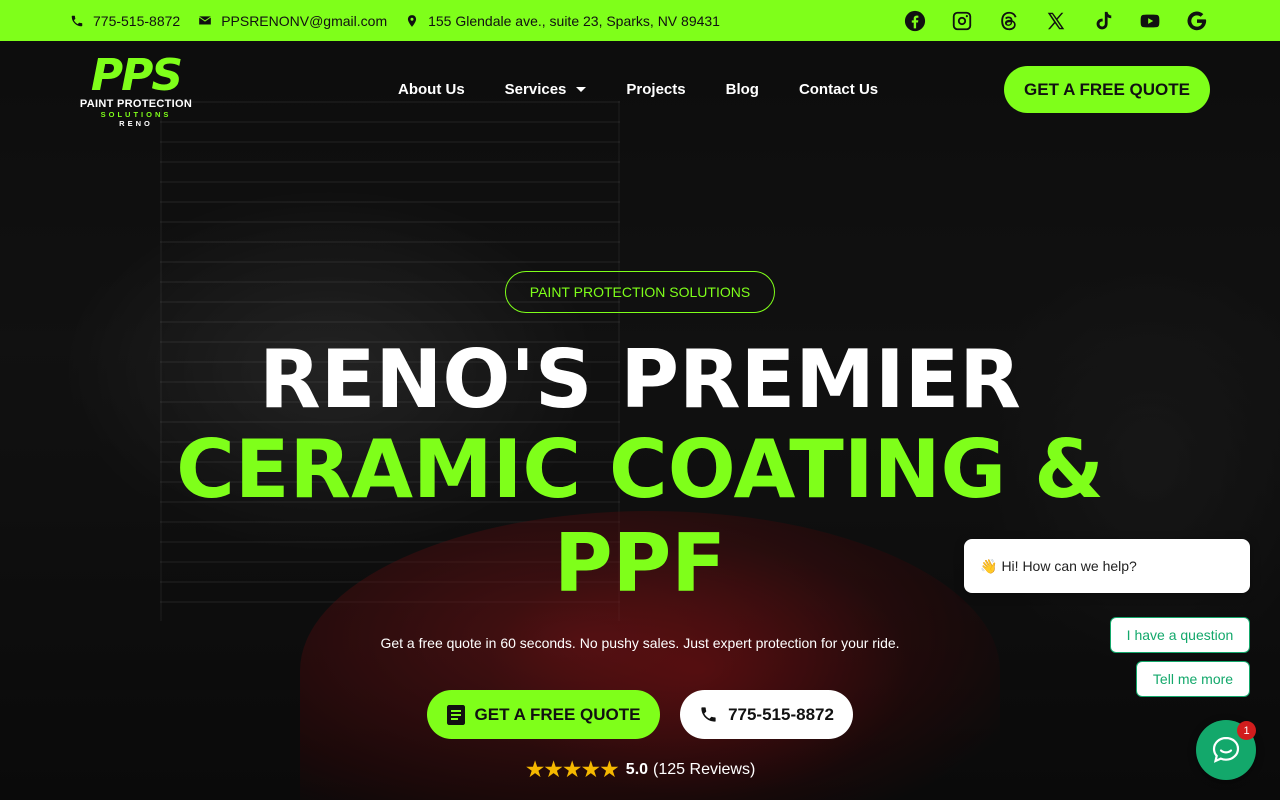 The width and height of the screenshot is (1280, 800). I want to click on chat-greeting-bubble: 👋 Hi! How can we help?, so click(1107, 566).